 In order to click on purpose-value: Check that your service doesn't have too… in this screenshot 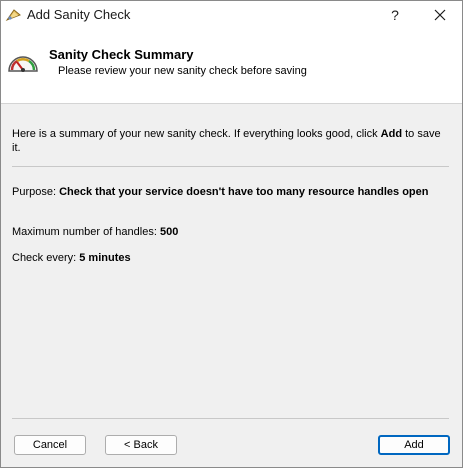, I will do `click(244, 192)`.